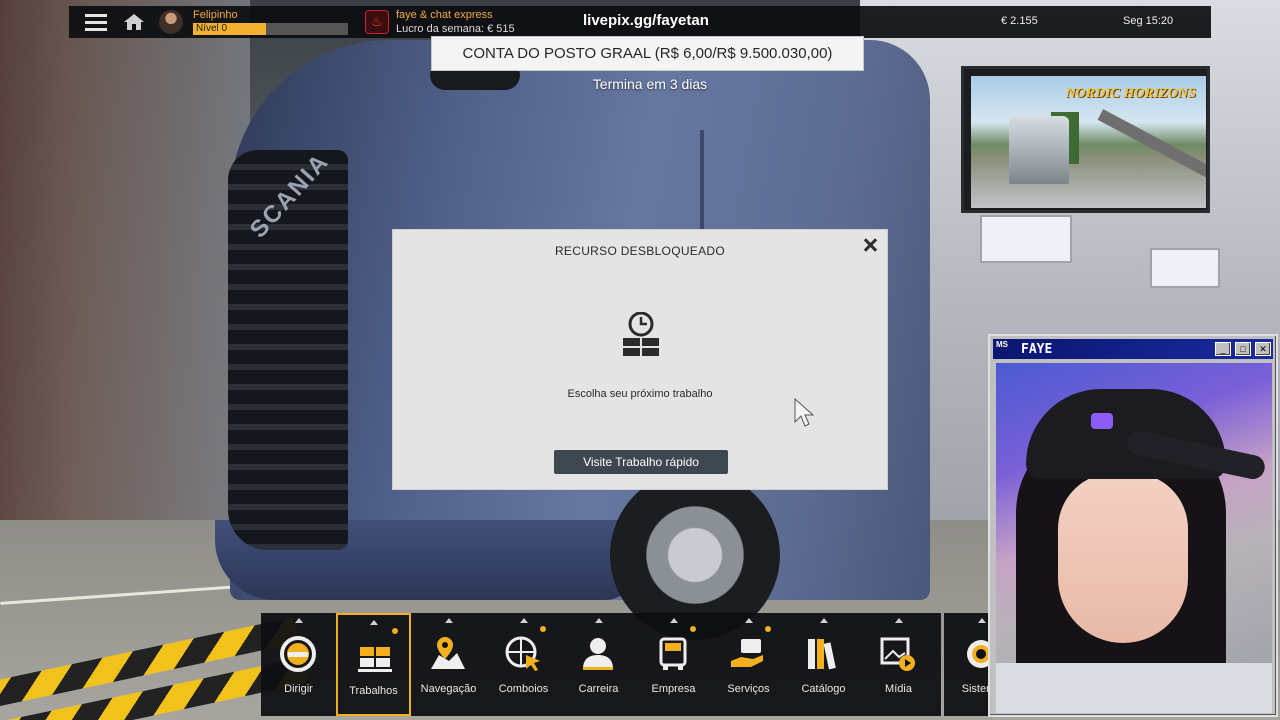  What do you see at coordinates (270, 29) in the screenshot?
I see `level-progress-bar: Nível 0` at bounding box center [270, 29].